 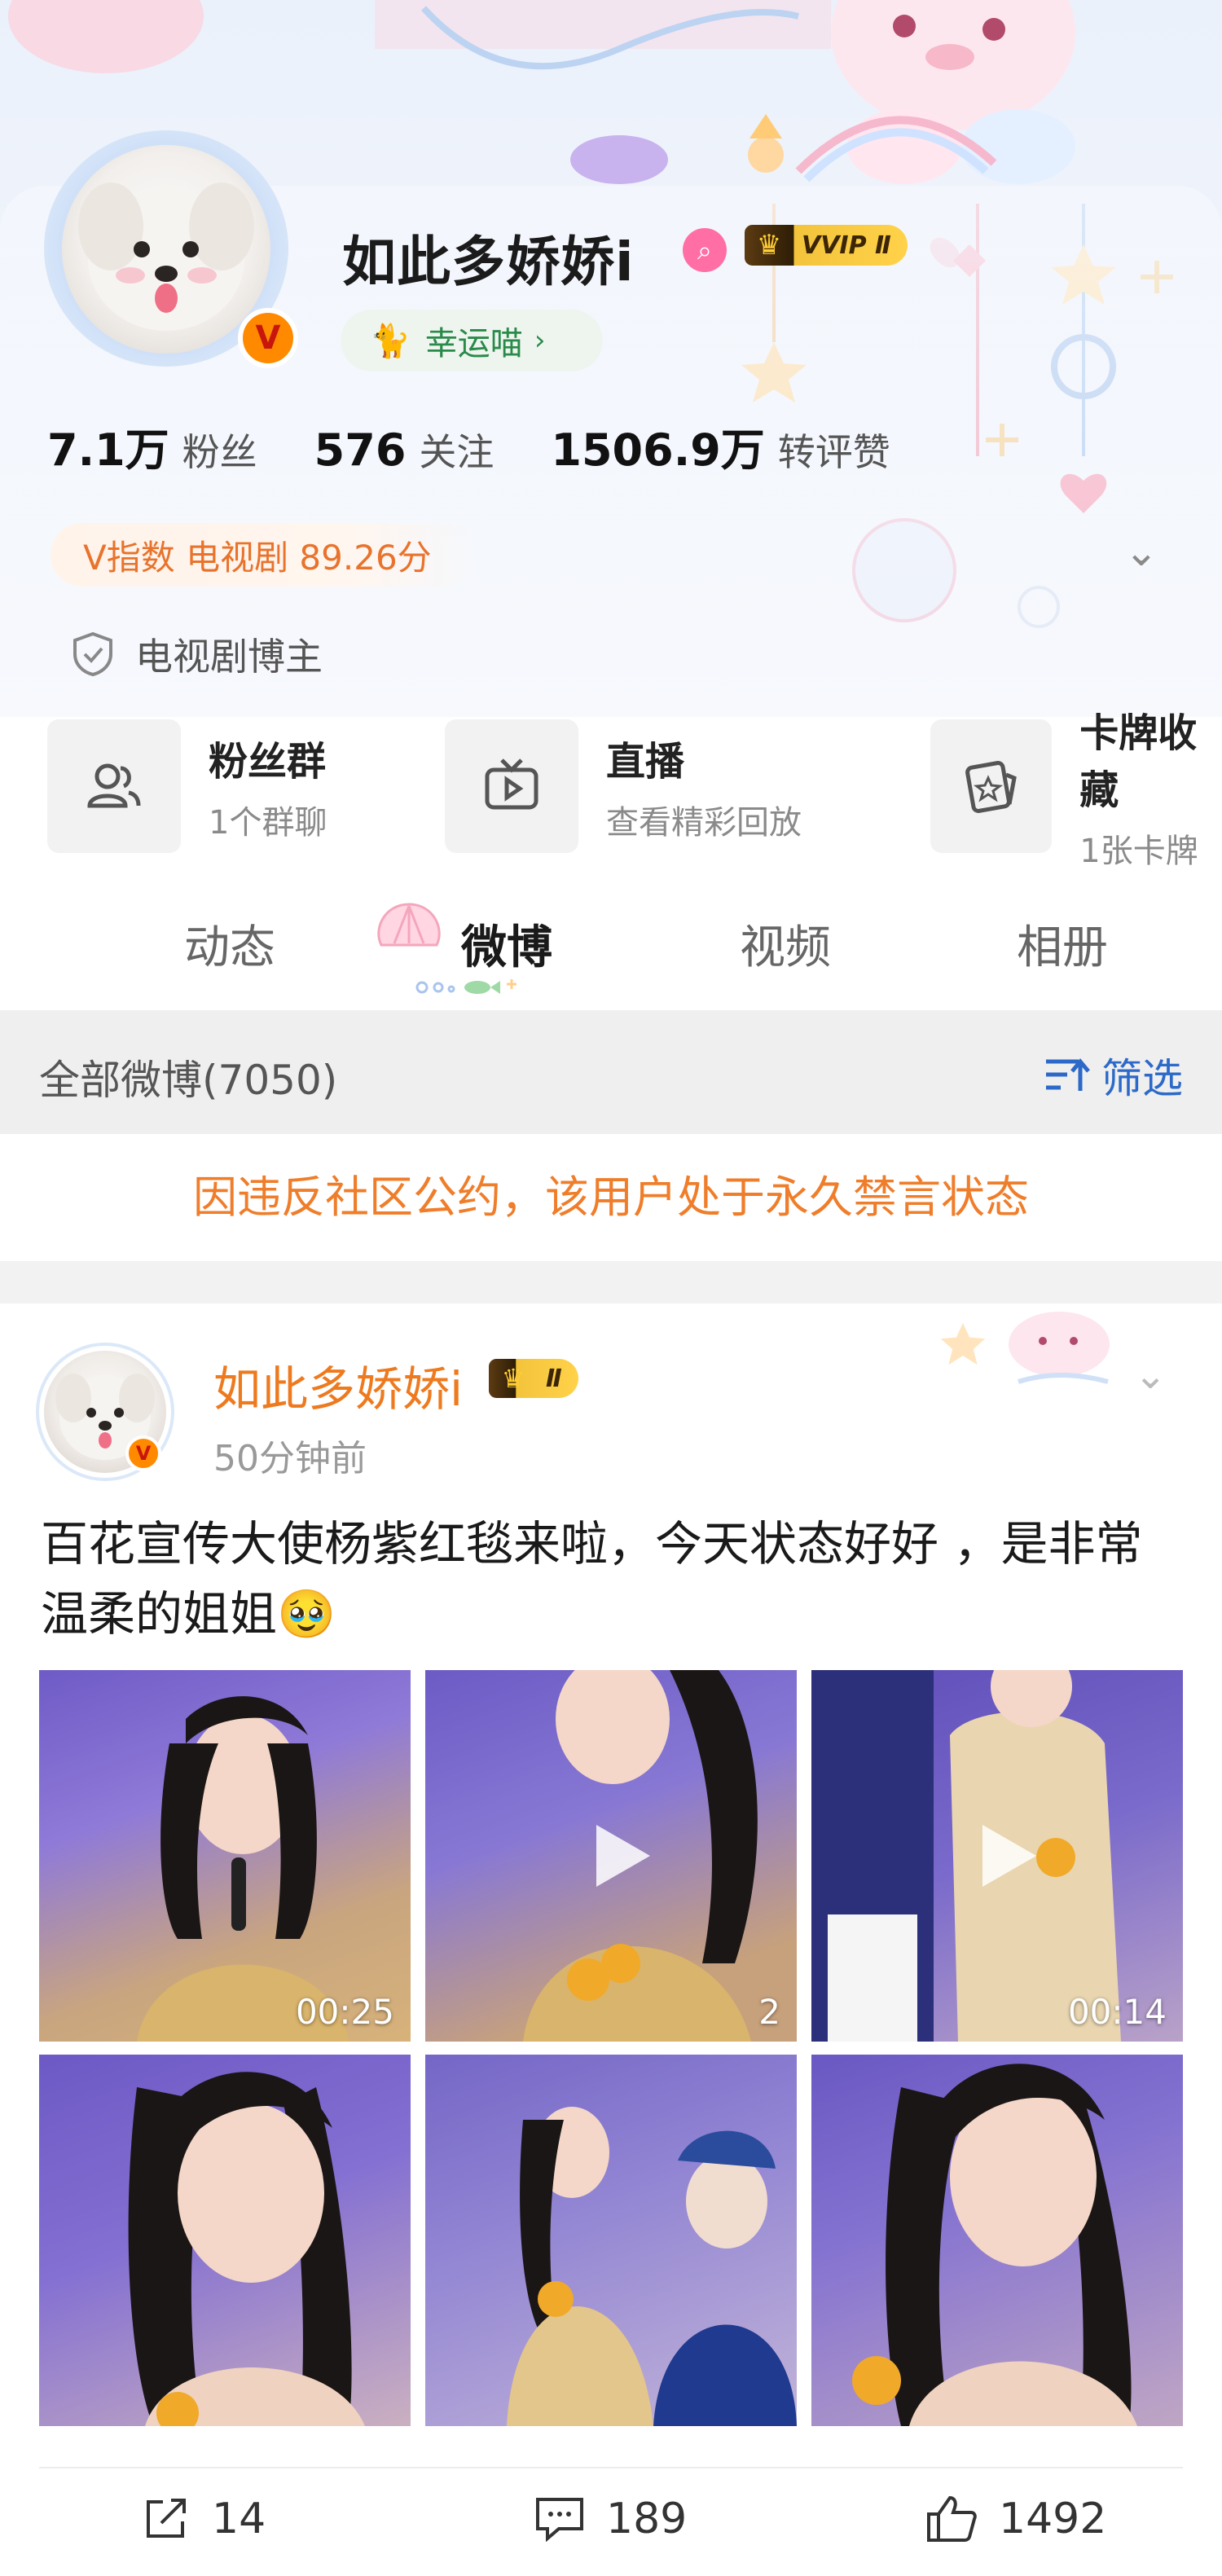 What do you see at coordinates (92, 654) in the screenshot?
I see `shield-check-icon` at bounding box center [92, 654].